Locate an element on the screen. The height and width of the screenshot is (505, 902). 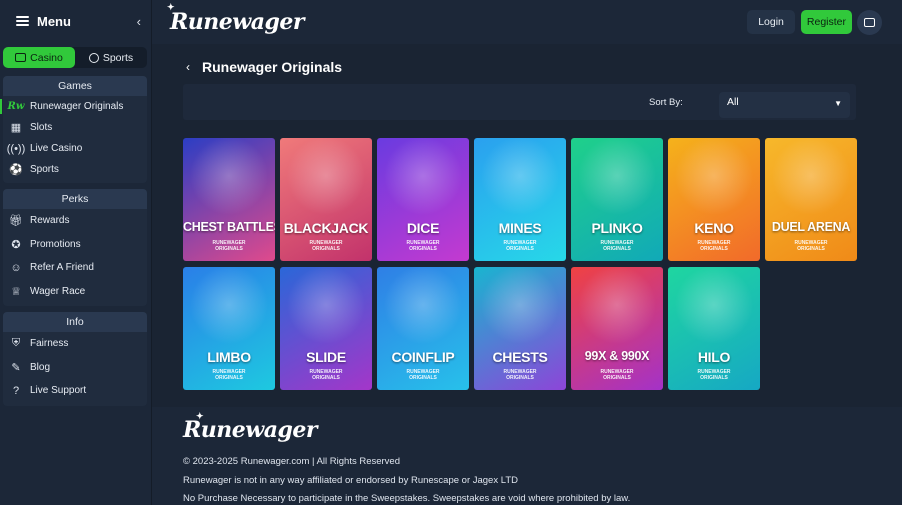
footer-logo: ✦ Runewager is located at coordinates (250, 427).